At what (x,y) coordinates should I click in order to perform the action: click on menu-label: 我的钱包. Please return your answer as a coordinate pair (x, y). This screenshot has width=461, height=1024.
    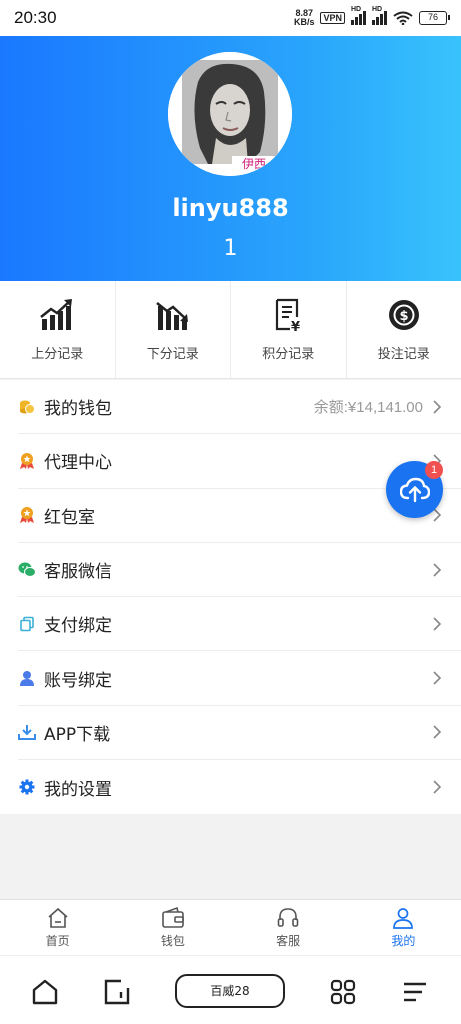
    Looking at the image, I should click on (78, 409).